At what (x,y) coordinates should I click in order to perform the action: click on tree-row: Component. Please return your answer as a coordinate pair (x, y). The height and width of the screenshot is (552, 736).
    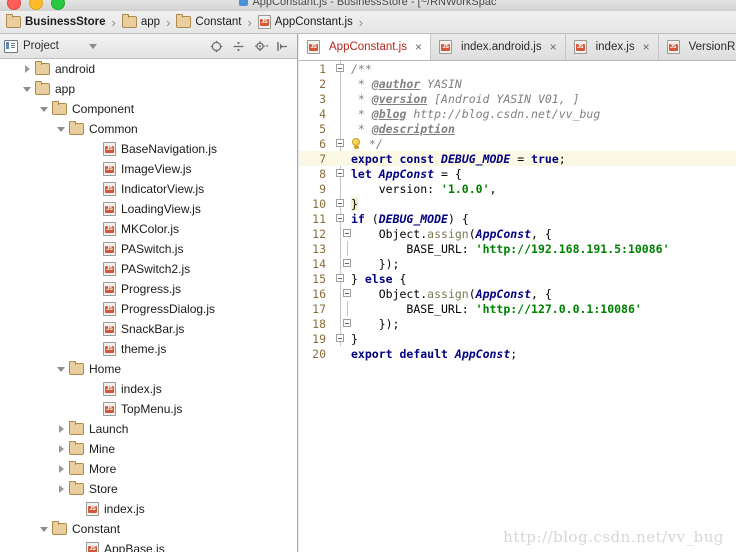
    Looking at the image, I should click on (148, 109).